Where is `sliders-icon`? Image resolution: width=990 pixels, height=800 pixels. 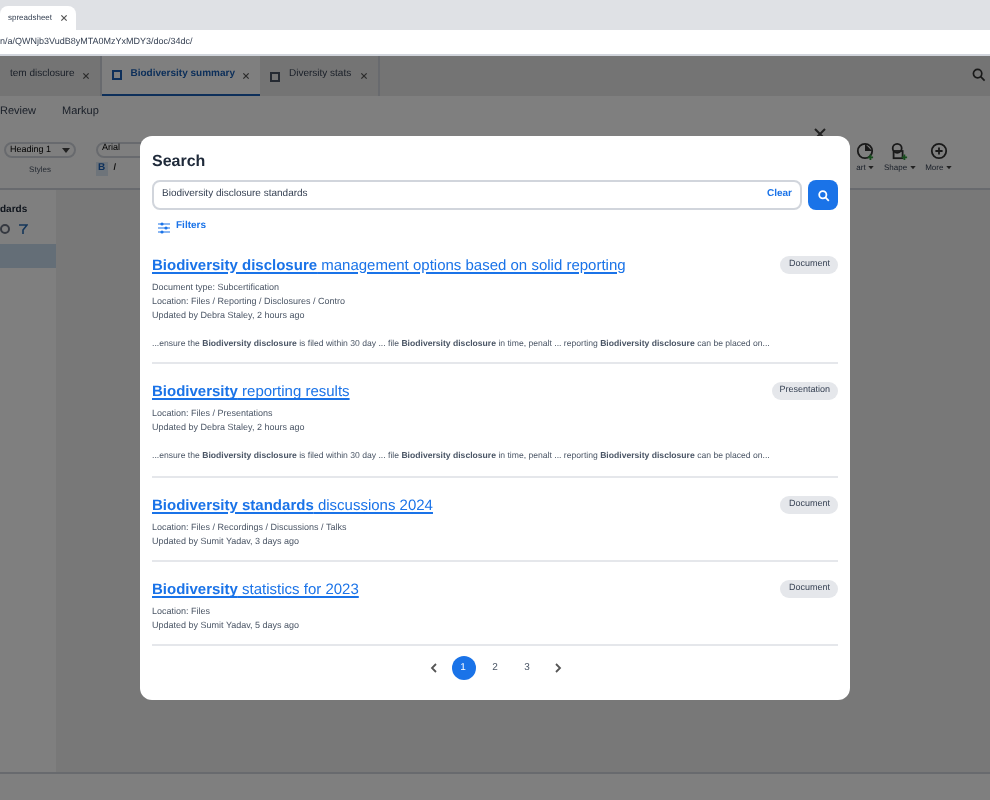 sliders-icon is located at coordinates (164, 227).